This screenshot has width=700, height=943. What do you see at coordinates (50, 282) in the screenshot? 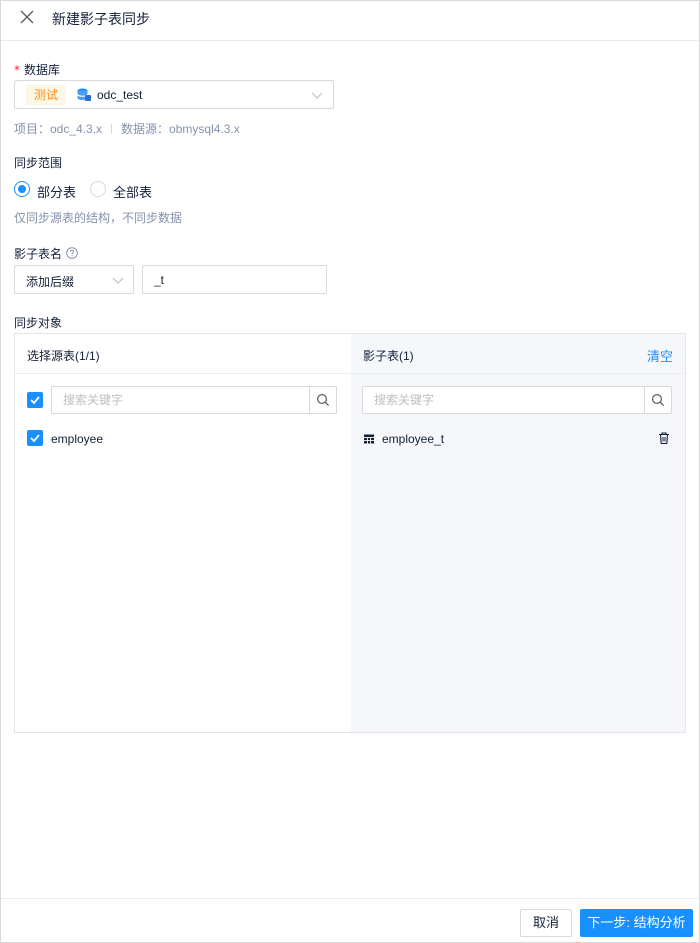
I see `suffix-mode-value: 添加后缀` at bounding box center [50, 282].